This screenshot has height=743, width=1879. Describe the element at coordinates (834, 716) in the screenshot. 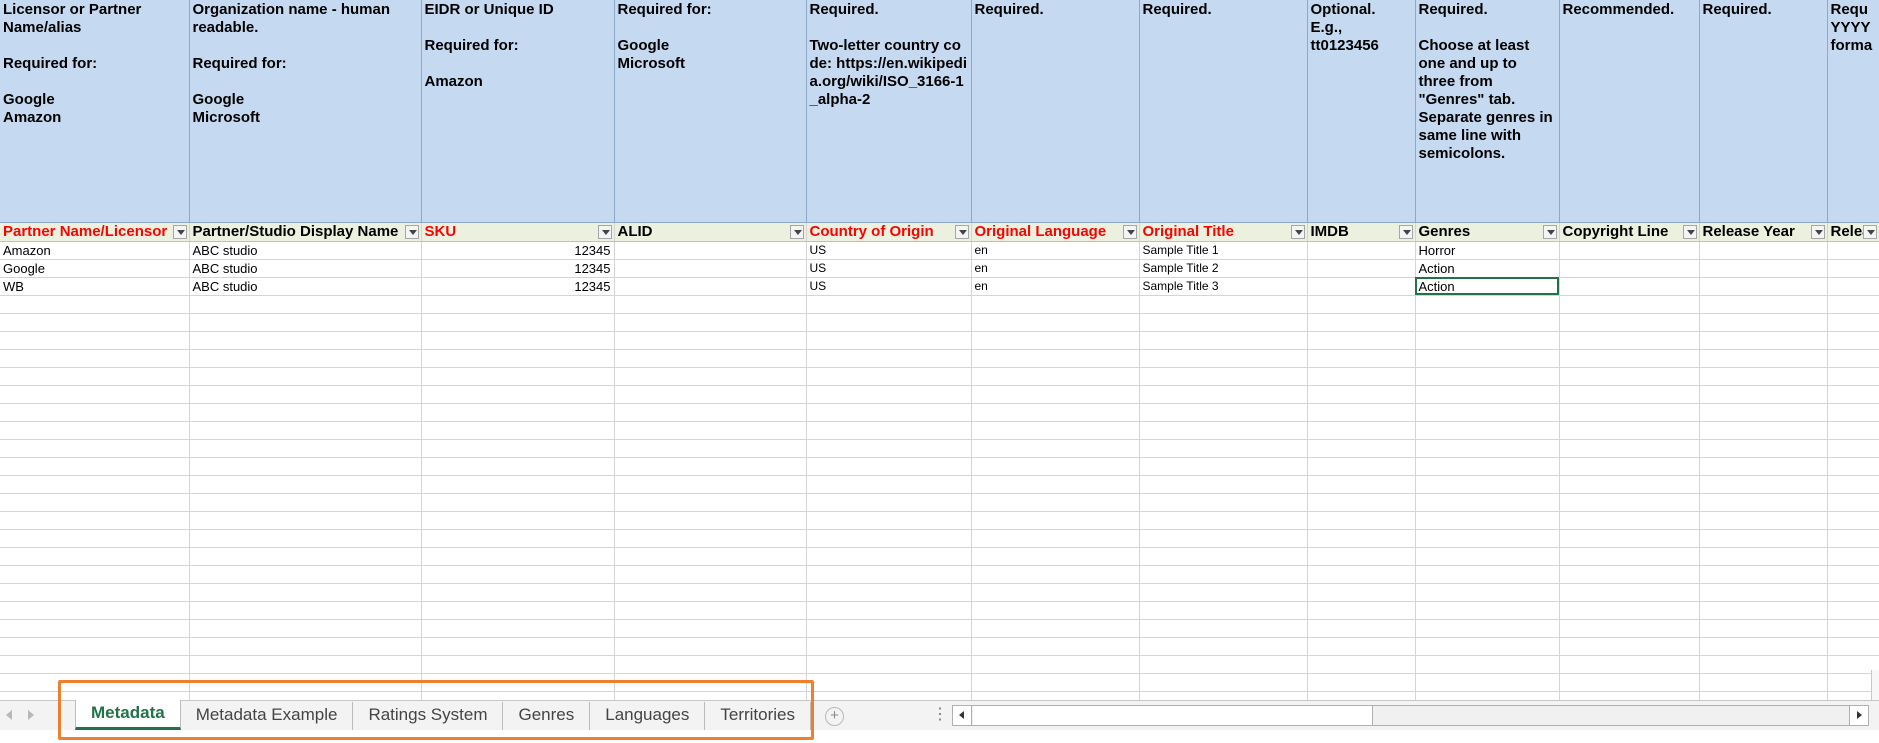

I see `add-sheet-icon: +` at that location.